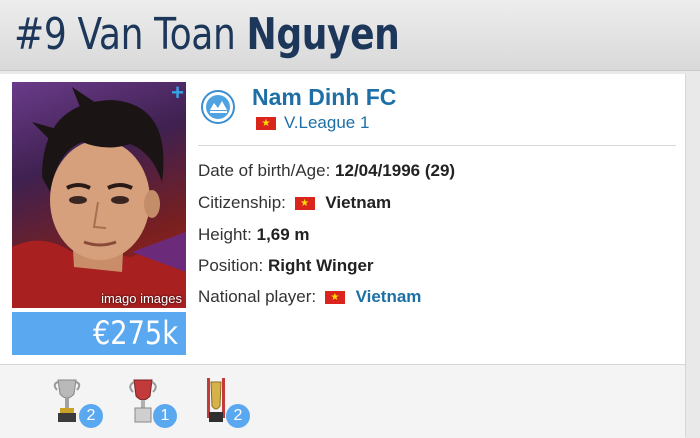 Image resolution: width=700 pixels, height=438 pixels. I want to click on info-row-citizenship: Citizenship: Vietnam, so click(294, 203).